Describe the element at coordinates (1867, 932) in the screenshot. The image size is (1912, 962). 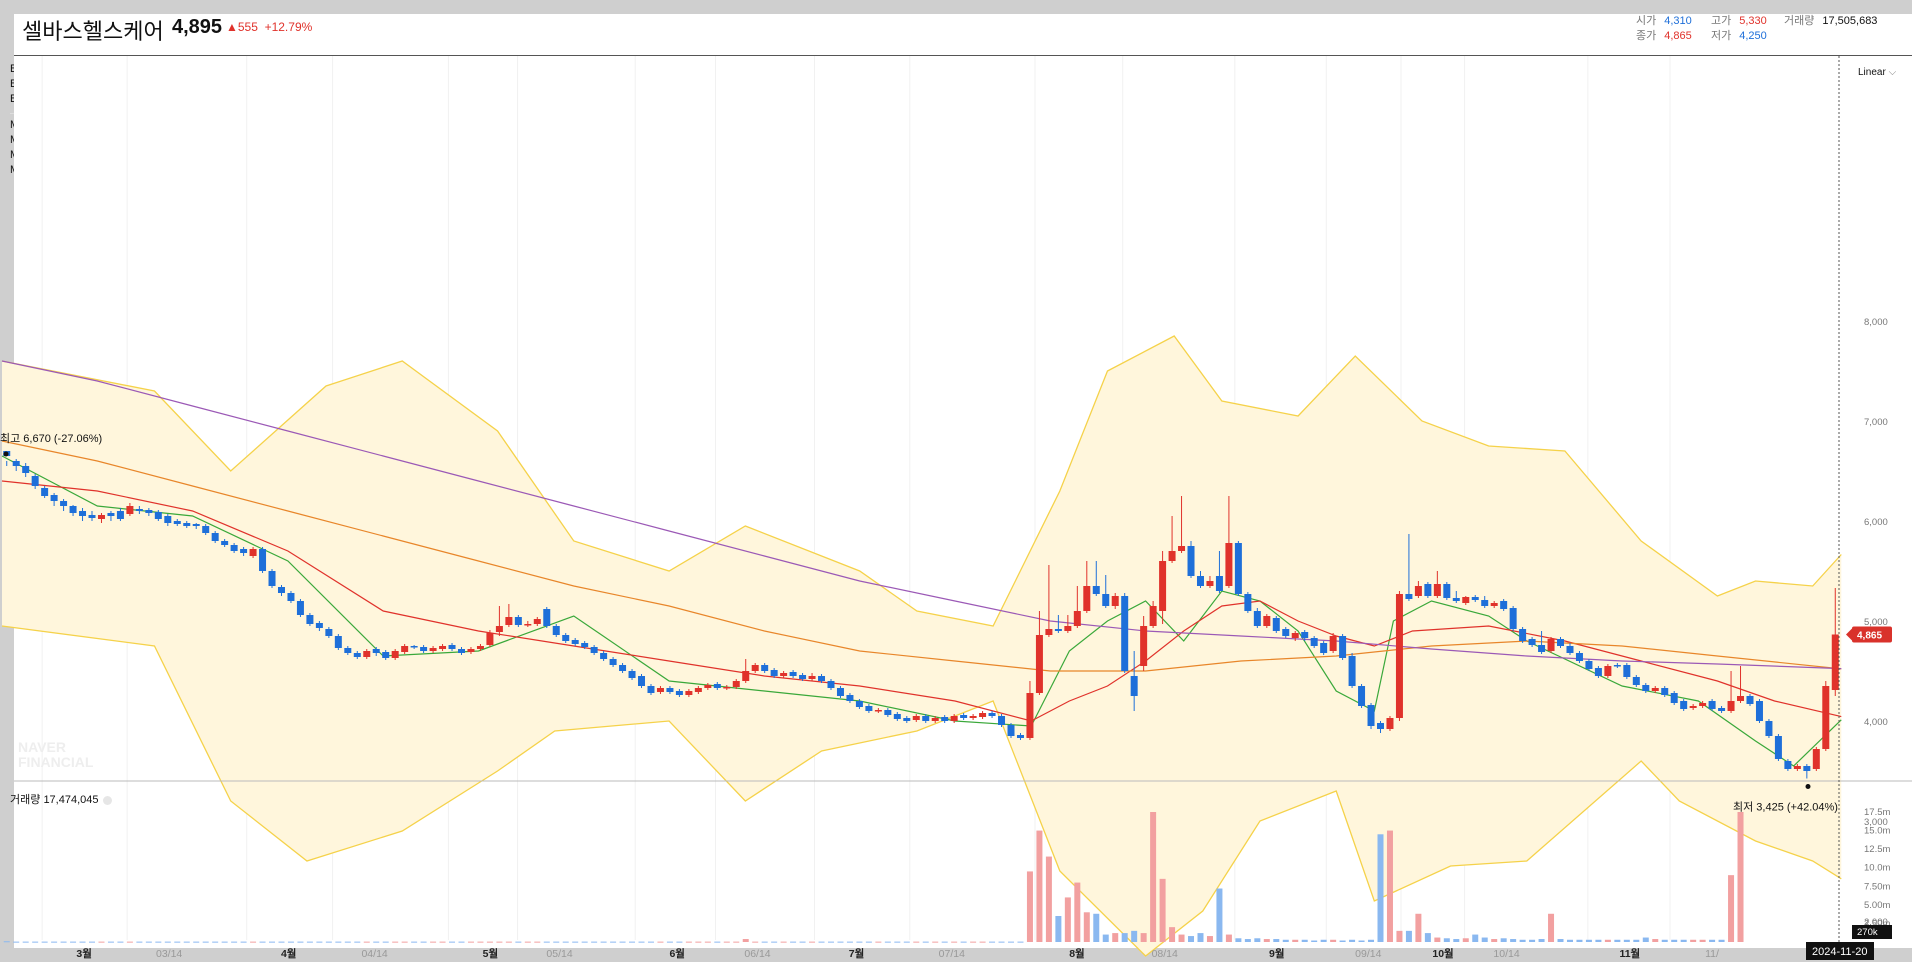
I see `volume-tag: 270k` at that location.